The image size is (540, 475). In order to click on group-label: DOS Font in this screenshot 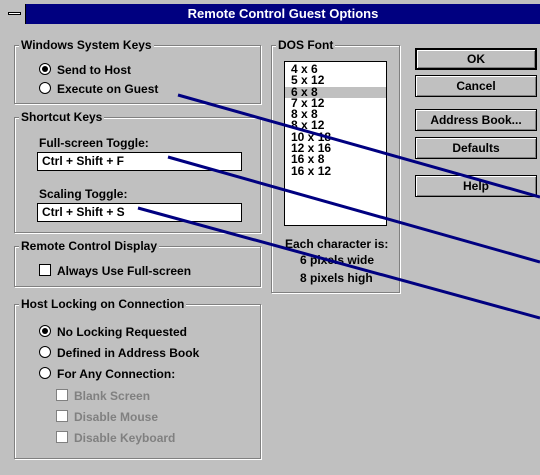, I will do `click(306, 45)`.